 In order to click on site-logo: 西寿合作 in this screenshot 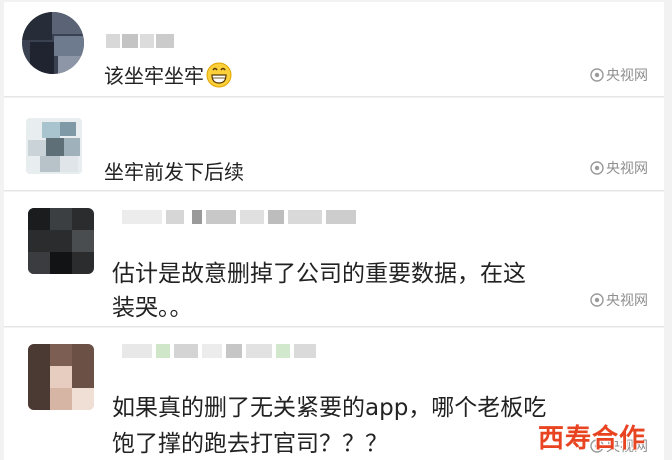, I will do `click(603, 438)`.